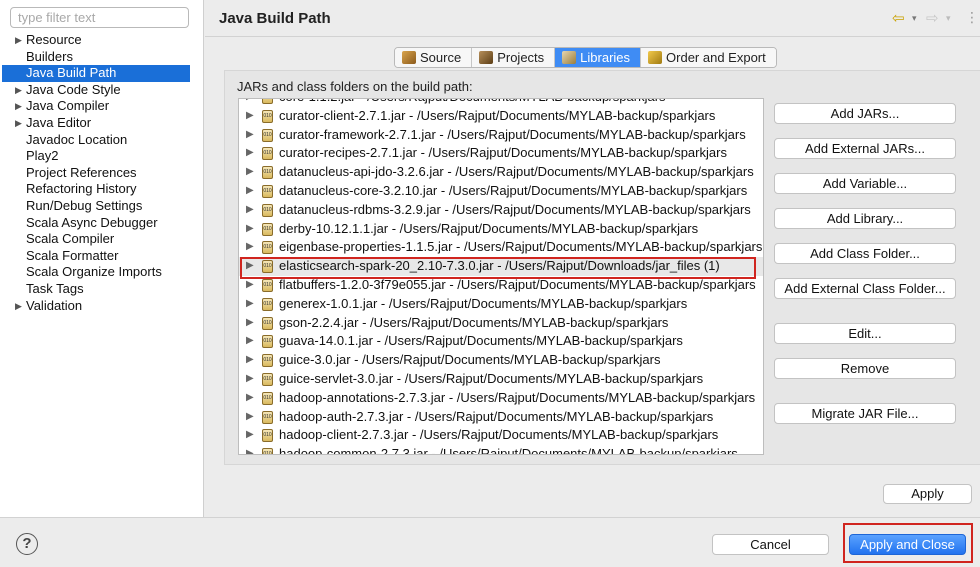  I want to click on sidebar-item: ▶ Java Code Style, so click(102, 90).